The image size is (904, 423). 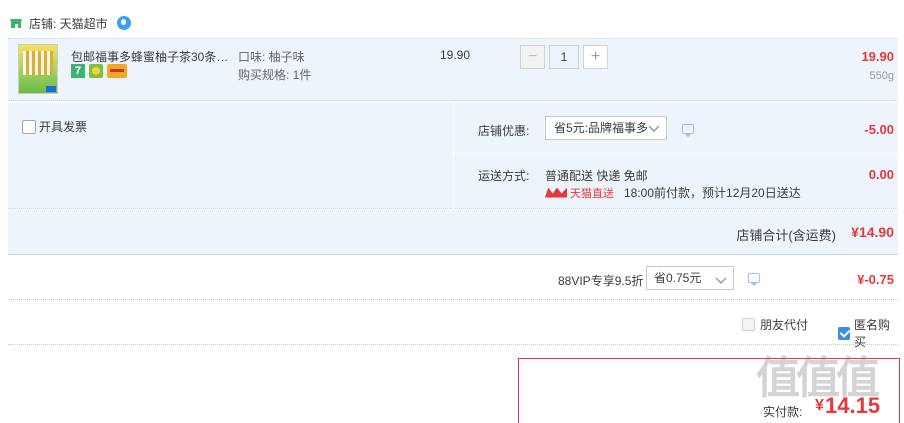 I want to click on subtotal-label: 店铺合计(含运费), so click(x=786, y=235).